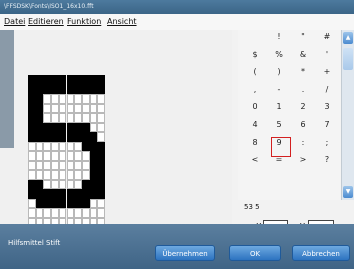  I want to click on menu-datei: Datei, so click(14, 22).